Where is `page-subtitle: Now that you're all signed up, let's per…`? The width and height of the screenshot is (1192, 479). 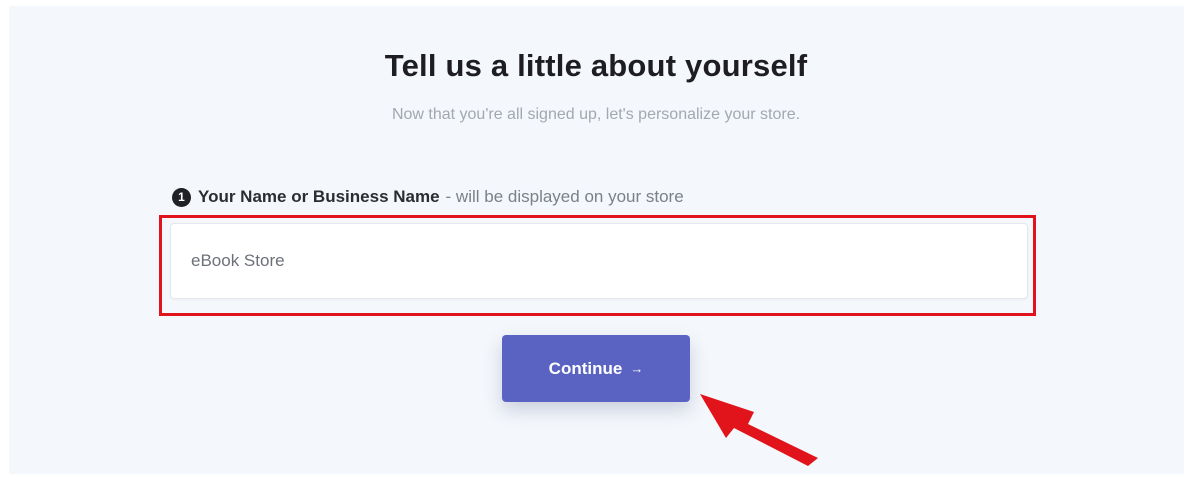
page-subtitle: Now that you're all signed up, let's per… is located at coordinates (596, 114).